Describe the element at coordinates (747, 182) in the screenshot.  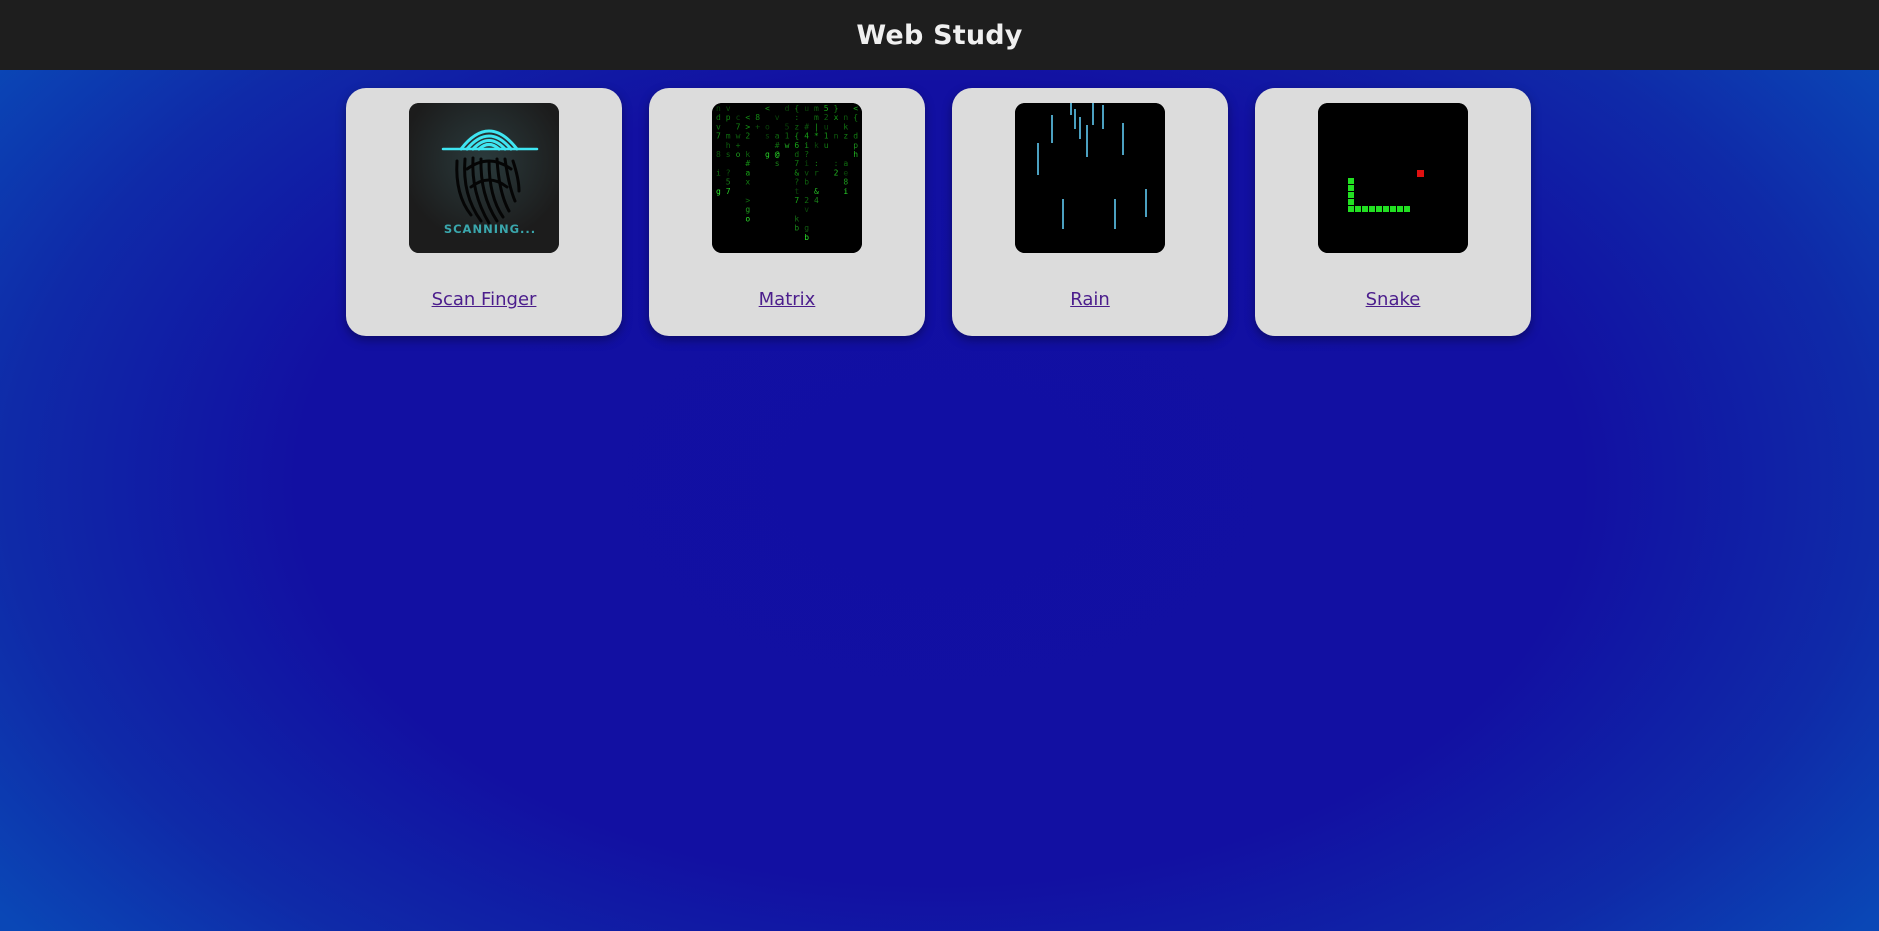
I see `svg-text: x` at that location.